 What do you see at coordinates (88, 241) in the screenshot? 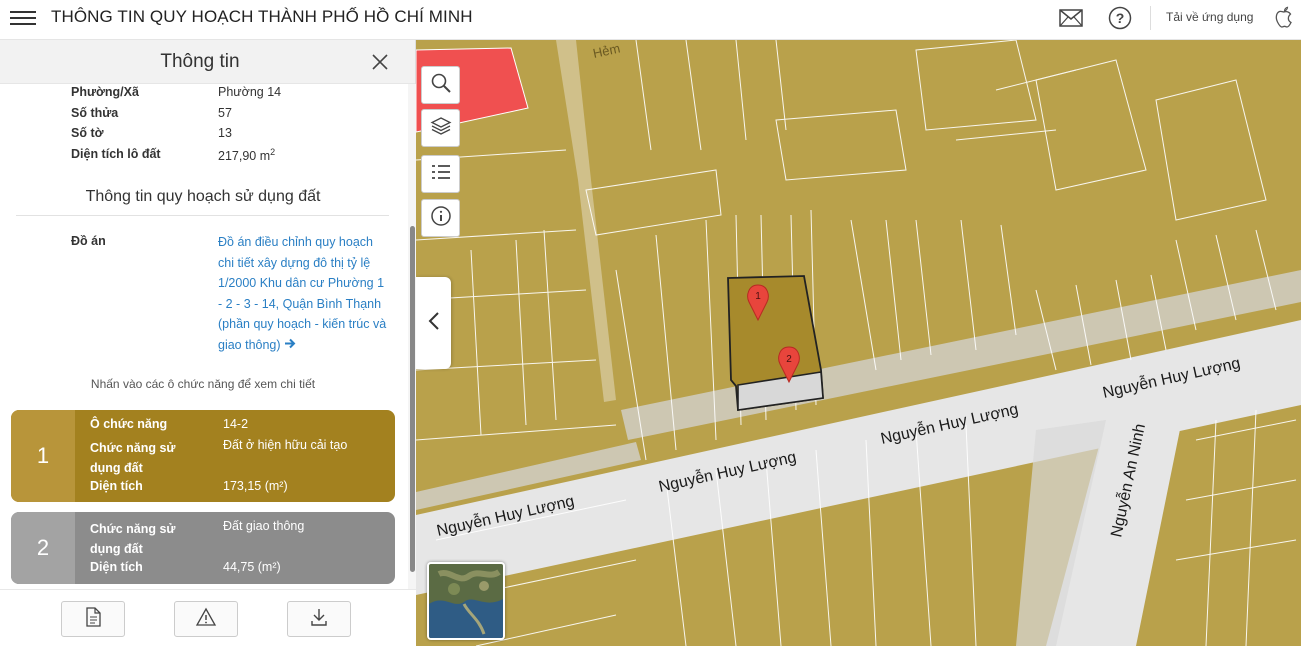
I see `doan-label: Đồ án` at bounding box center [88, 241].